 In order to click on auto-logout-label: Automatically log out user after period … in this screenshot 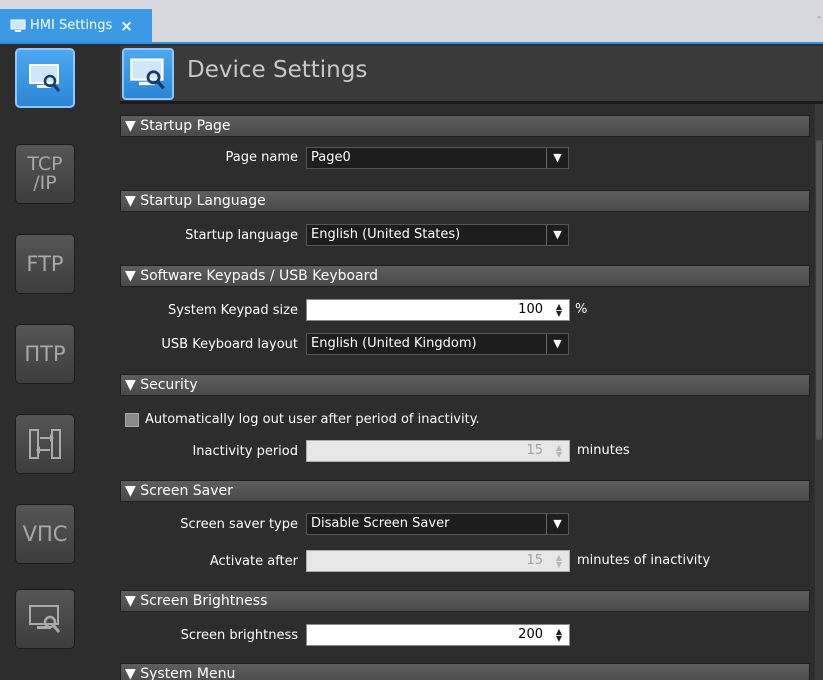, I will do `click(312, 419)`.